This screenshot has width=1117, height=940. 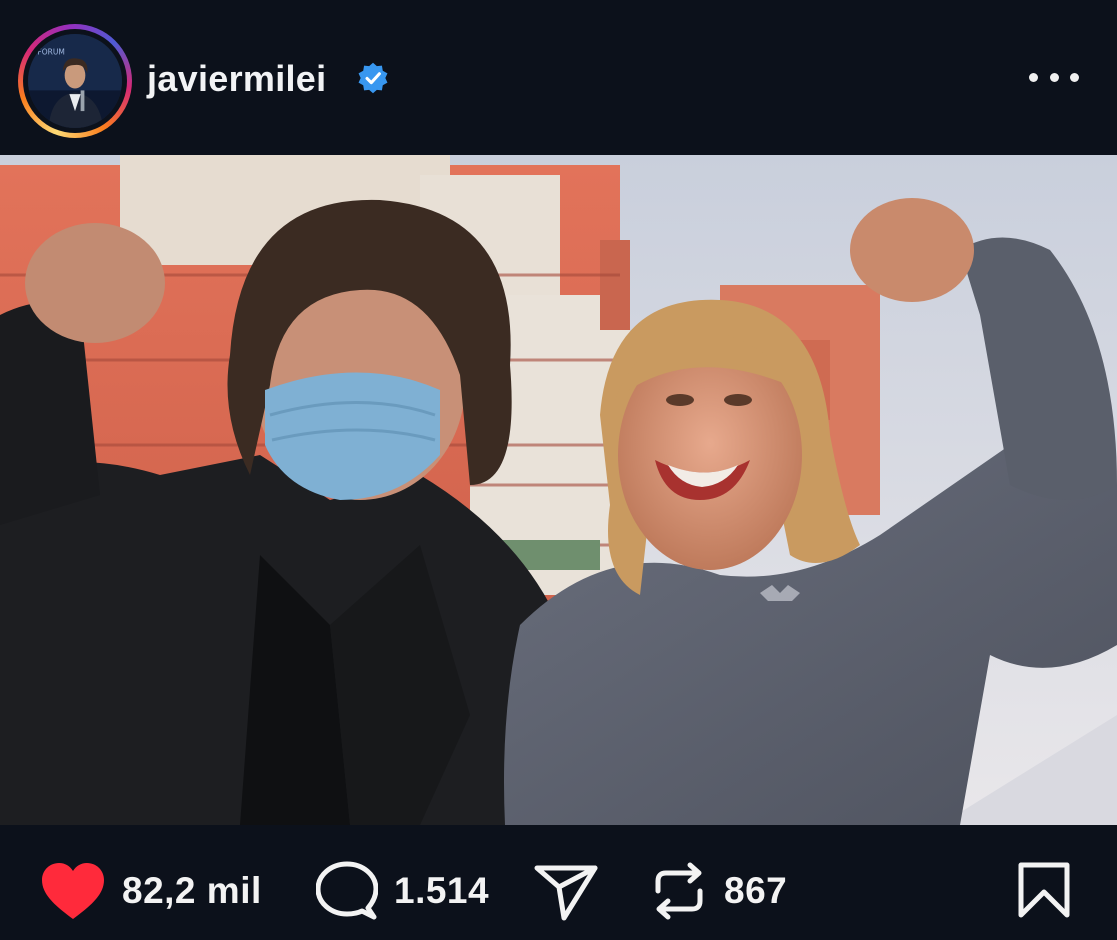 I want to click on avatar: FORUM, so click(x=75, y=81).